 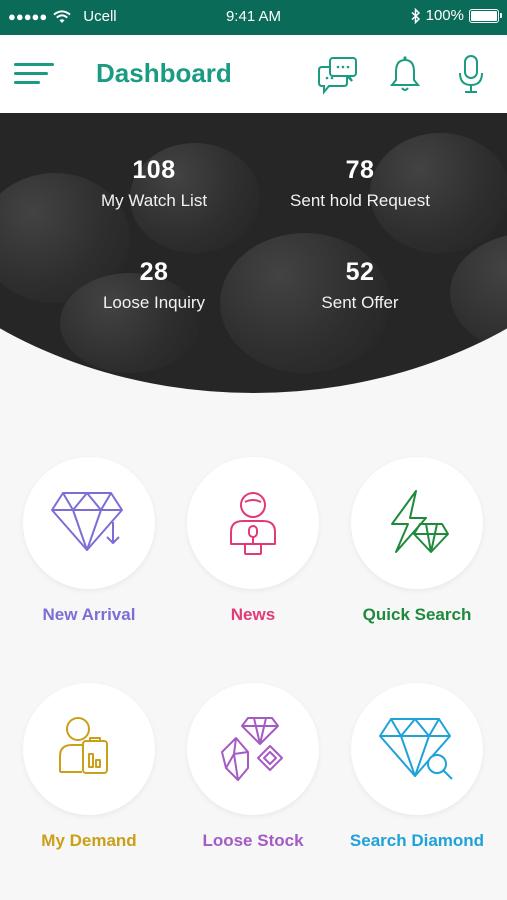 I want to click on tile-my-demand: My Demand, so click(x=89, y=767).